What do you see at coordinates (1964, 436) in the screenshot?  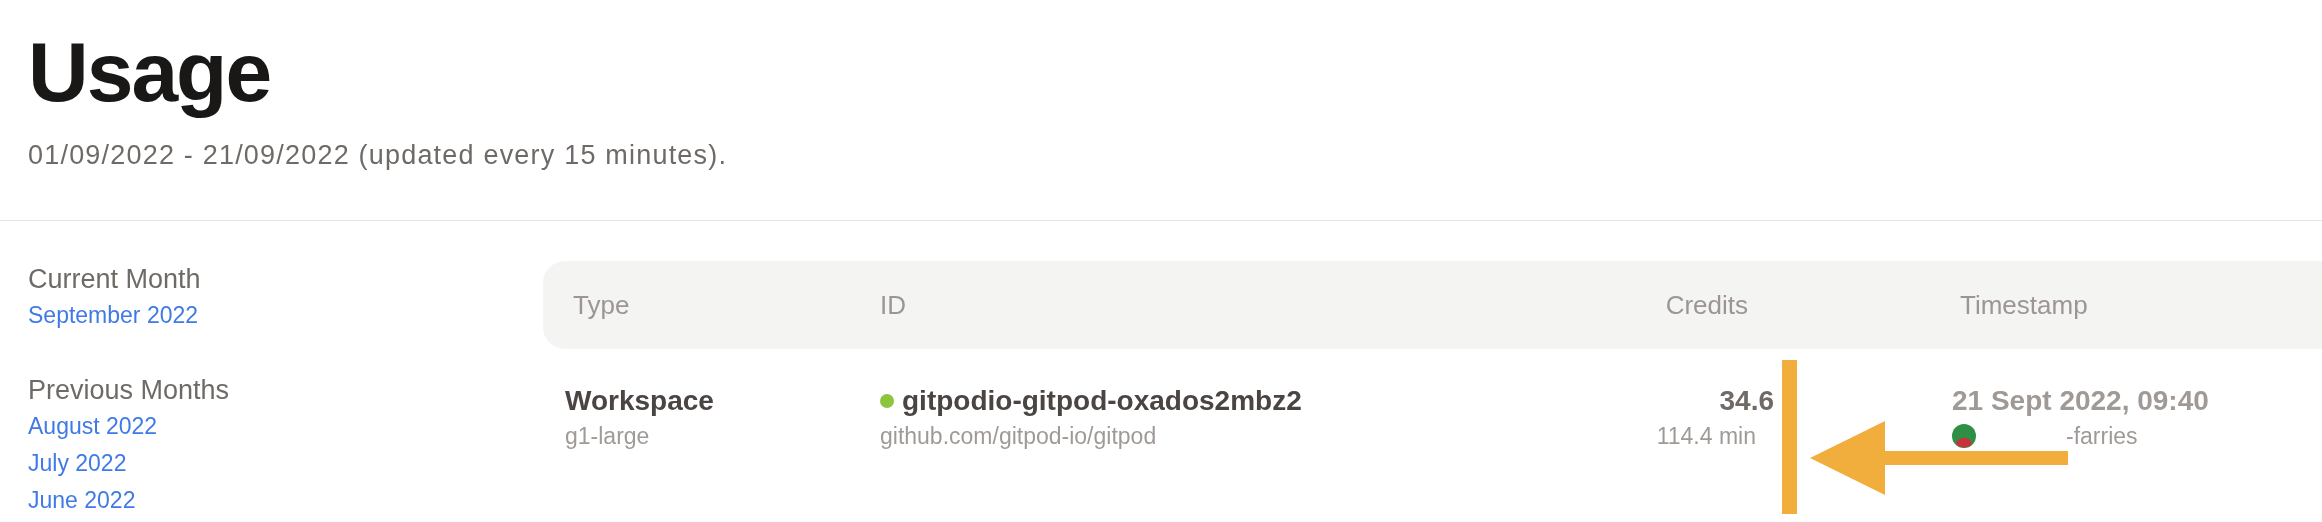 I see `avatar-icon` at bounding box center [1964, 436].